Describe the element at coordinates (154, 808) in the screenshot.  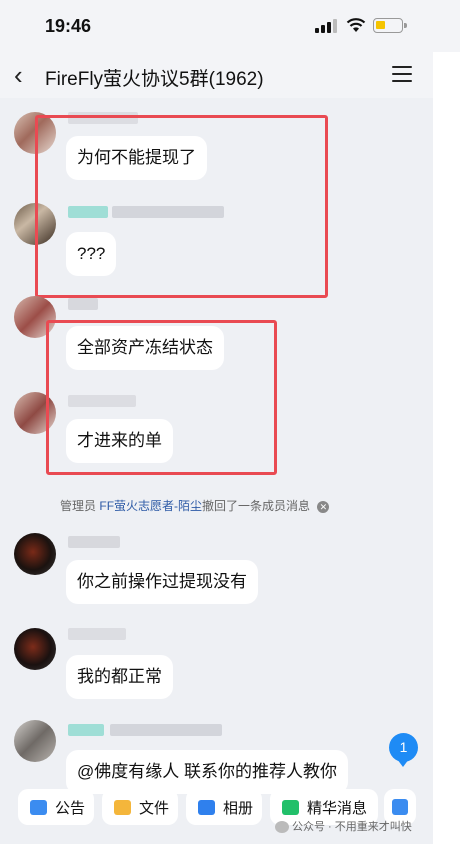
I see `files-label: 文件` at that location.